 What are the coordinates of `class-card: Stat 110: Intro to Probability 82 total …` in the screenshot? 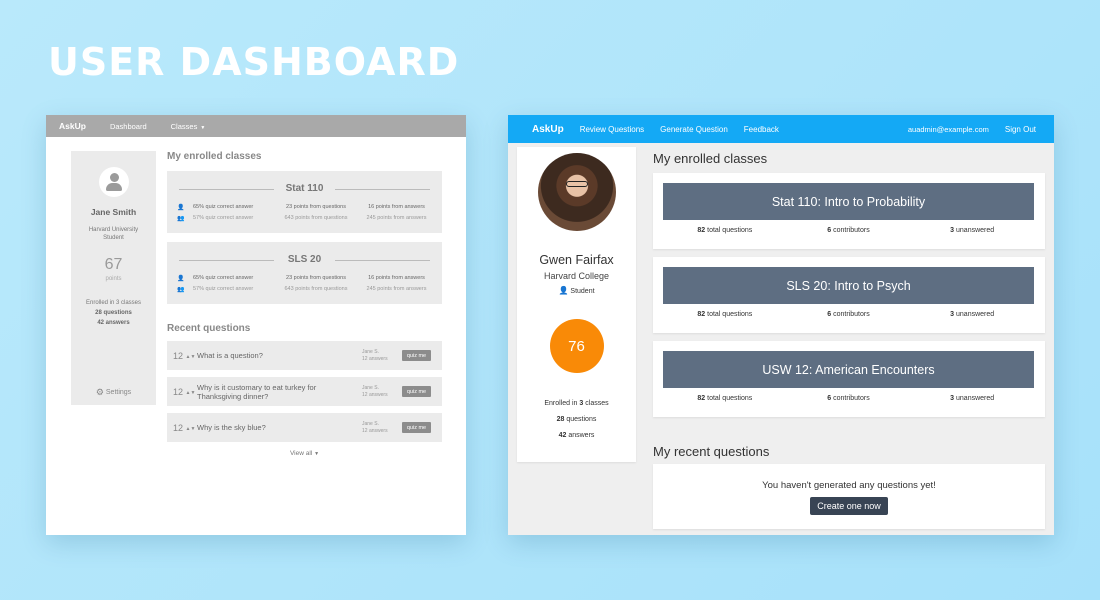 It's located at (849, 211).